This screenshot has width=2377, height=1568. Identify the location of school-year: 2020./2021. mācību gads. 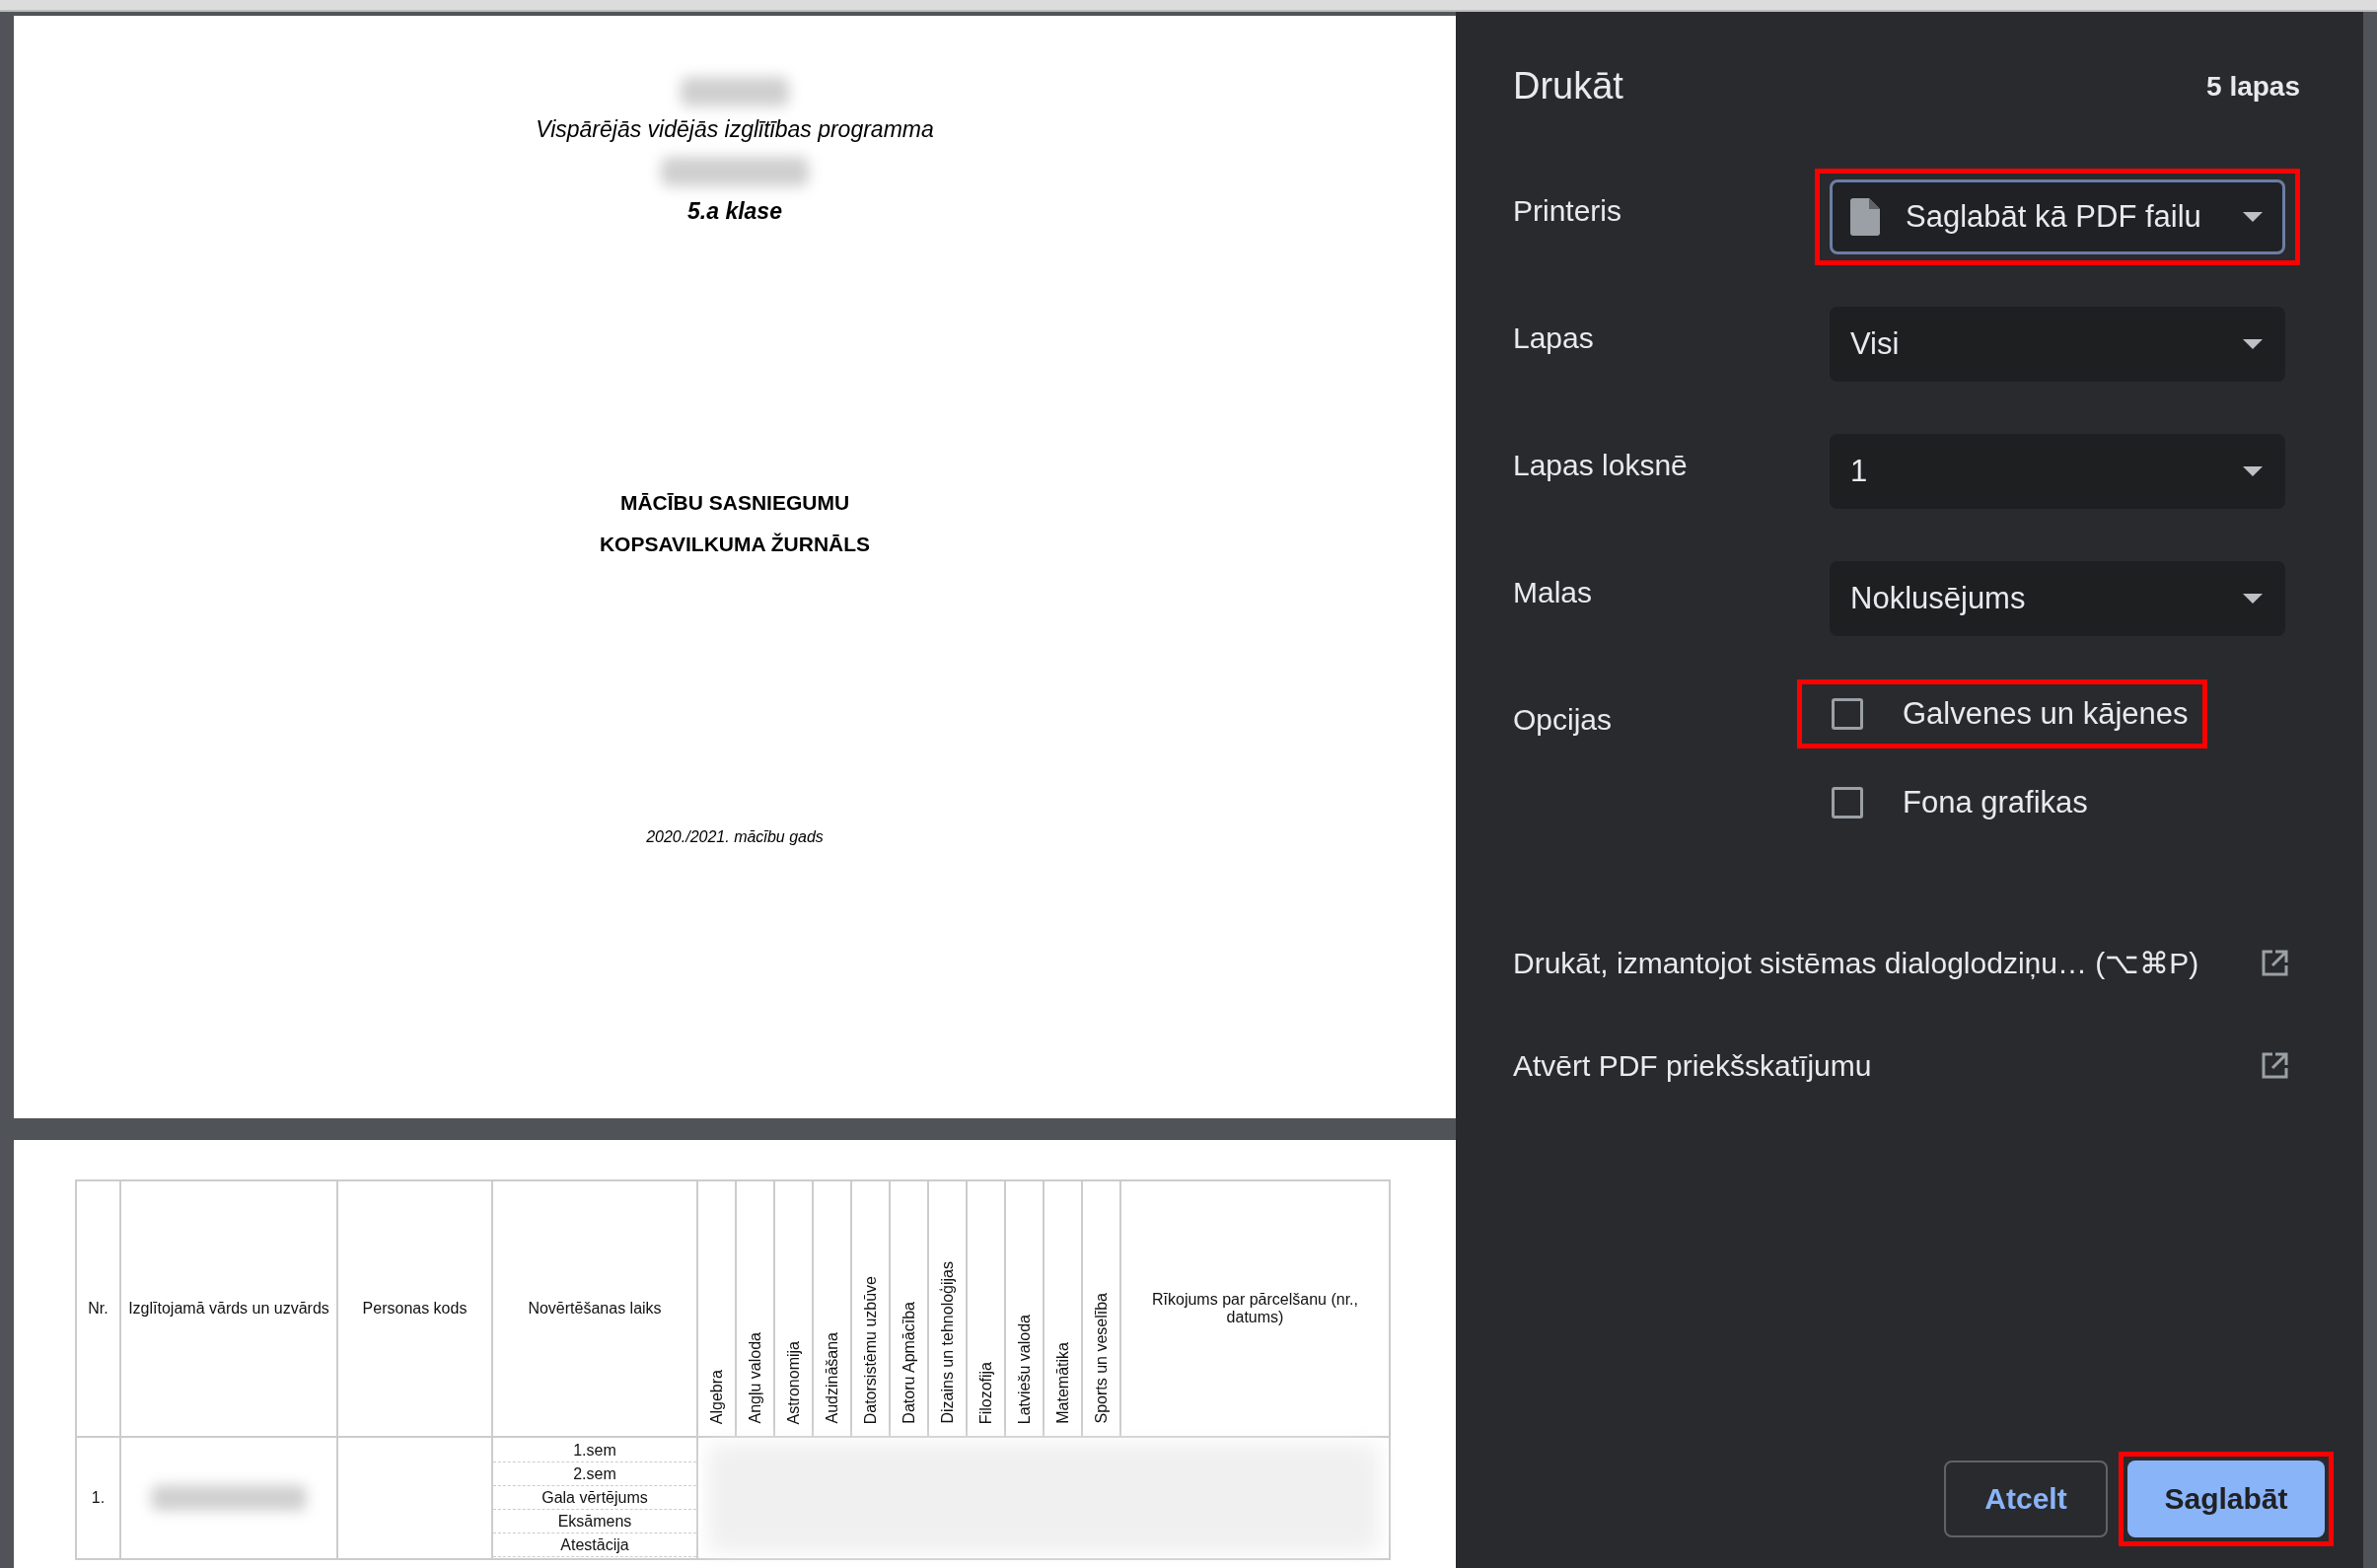
(735, 837).